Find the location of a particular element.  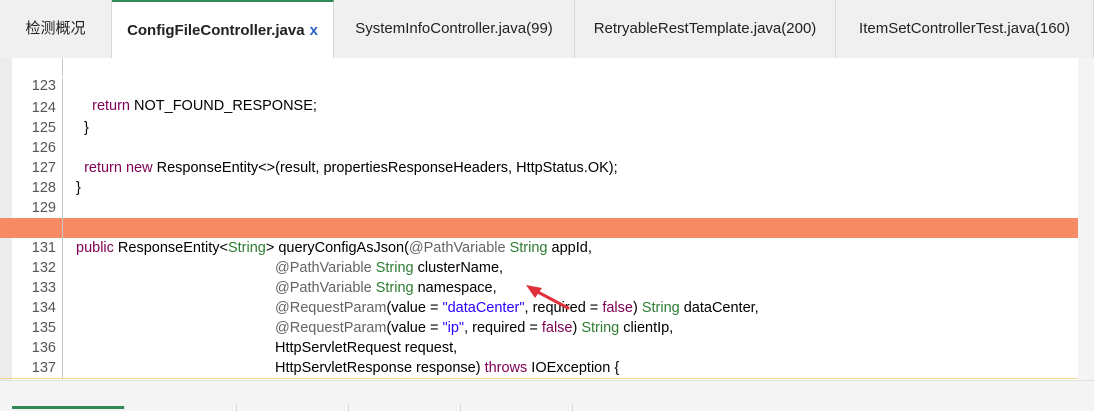

bottom-tab-active is located at coordinates (68, 407).